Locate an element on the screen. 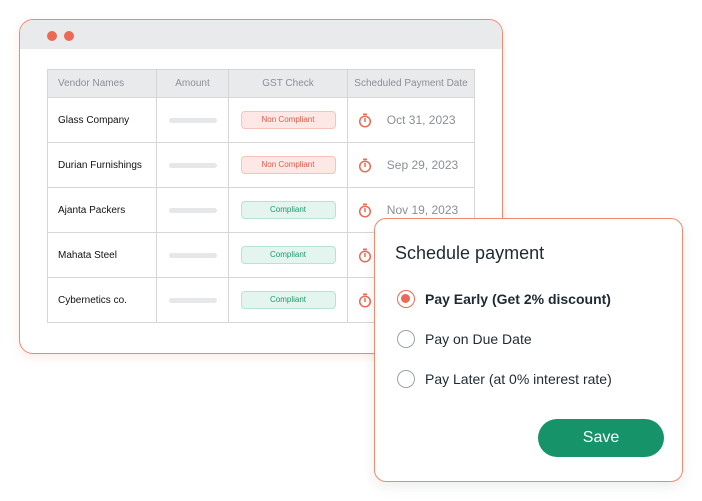 This screenshot has height=501, width=702. vendor-name: Durian Furnishings is located at coordinates (102, 165).